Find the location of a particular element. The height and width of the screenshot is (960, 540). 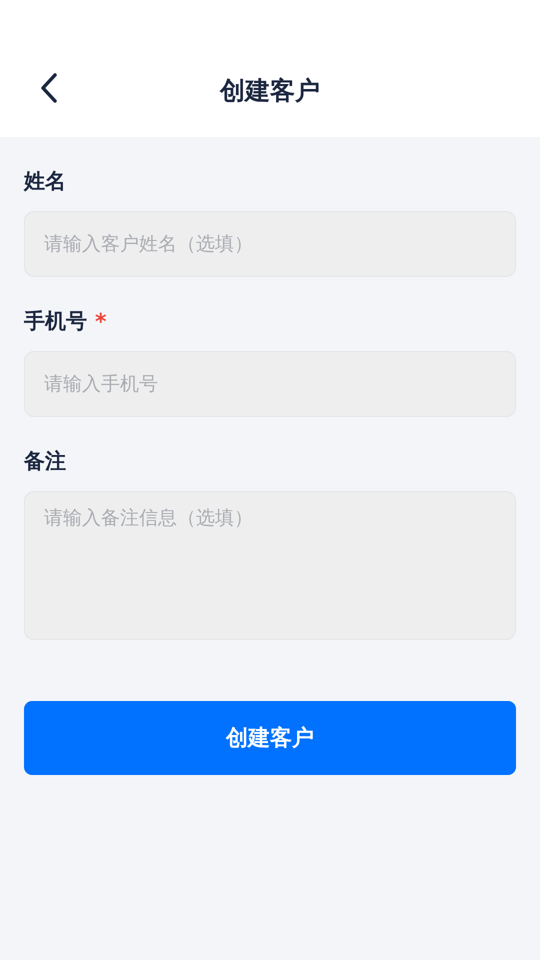

field-label: 手机号 is located at coordinates (55, 322).